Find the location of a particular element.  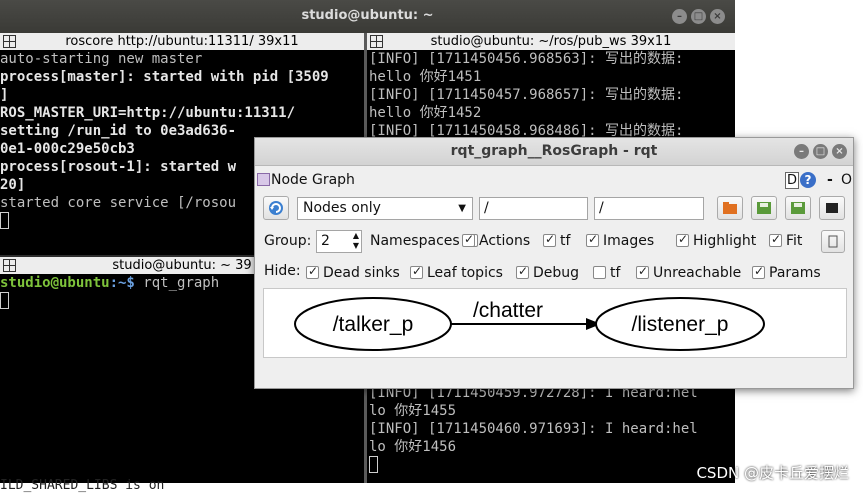

load-dot-button is located at coordinates (730, 208).